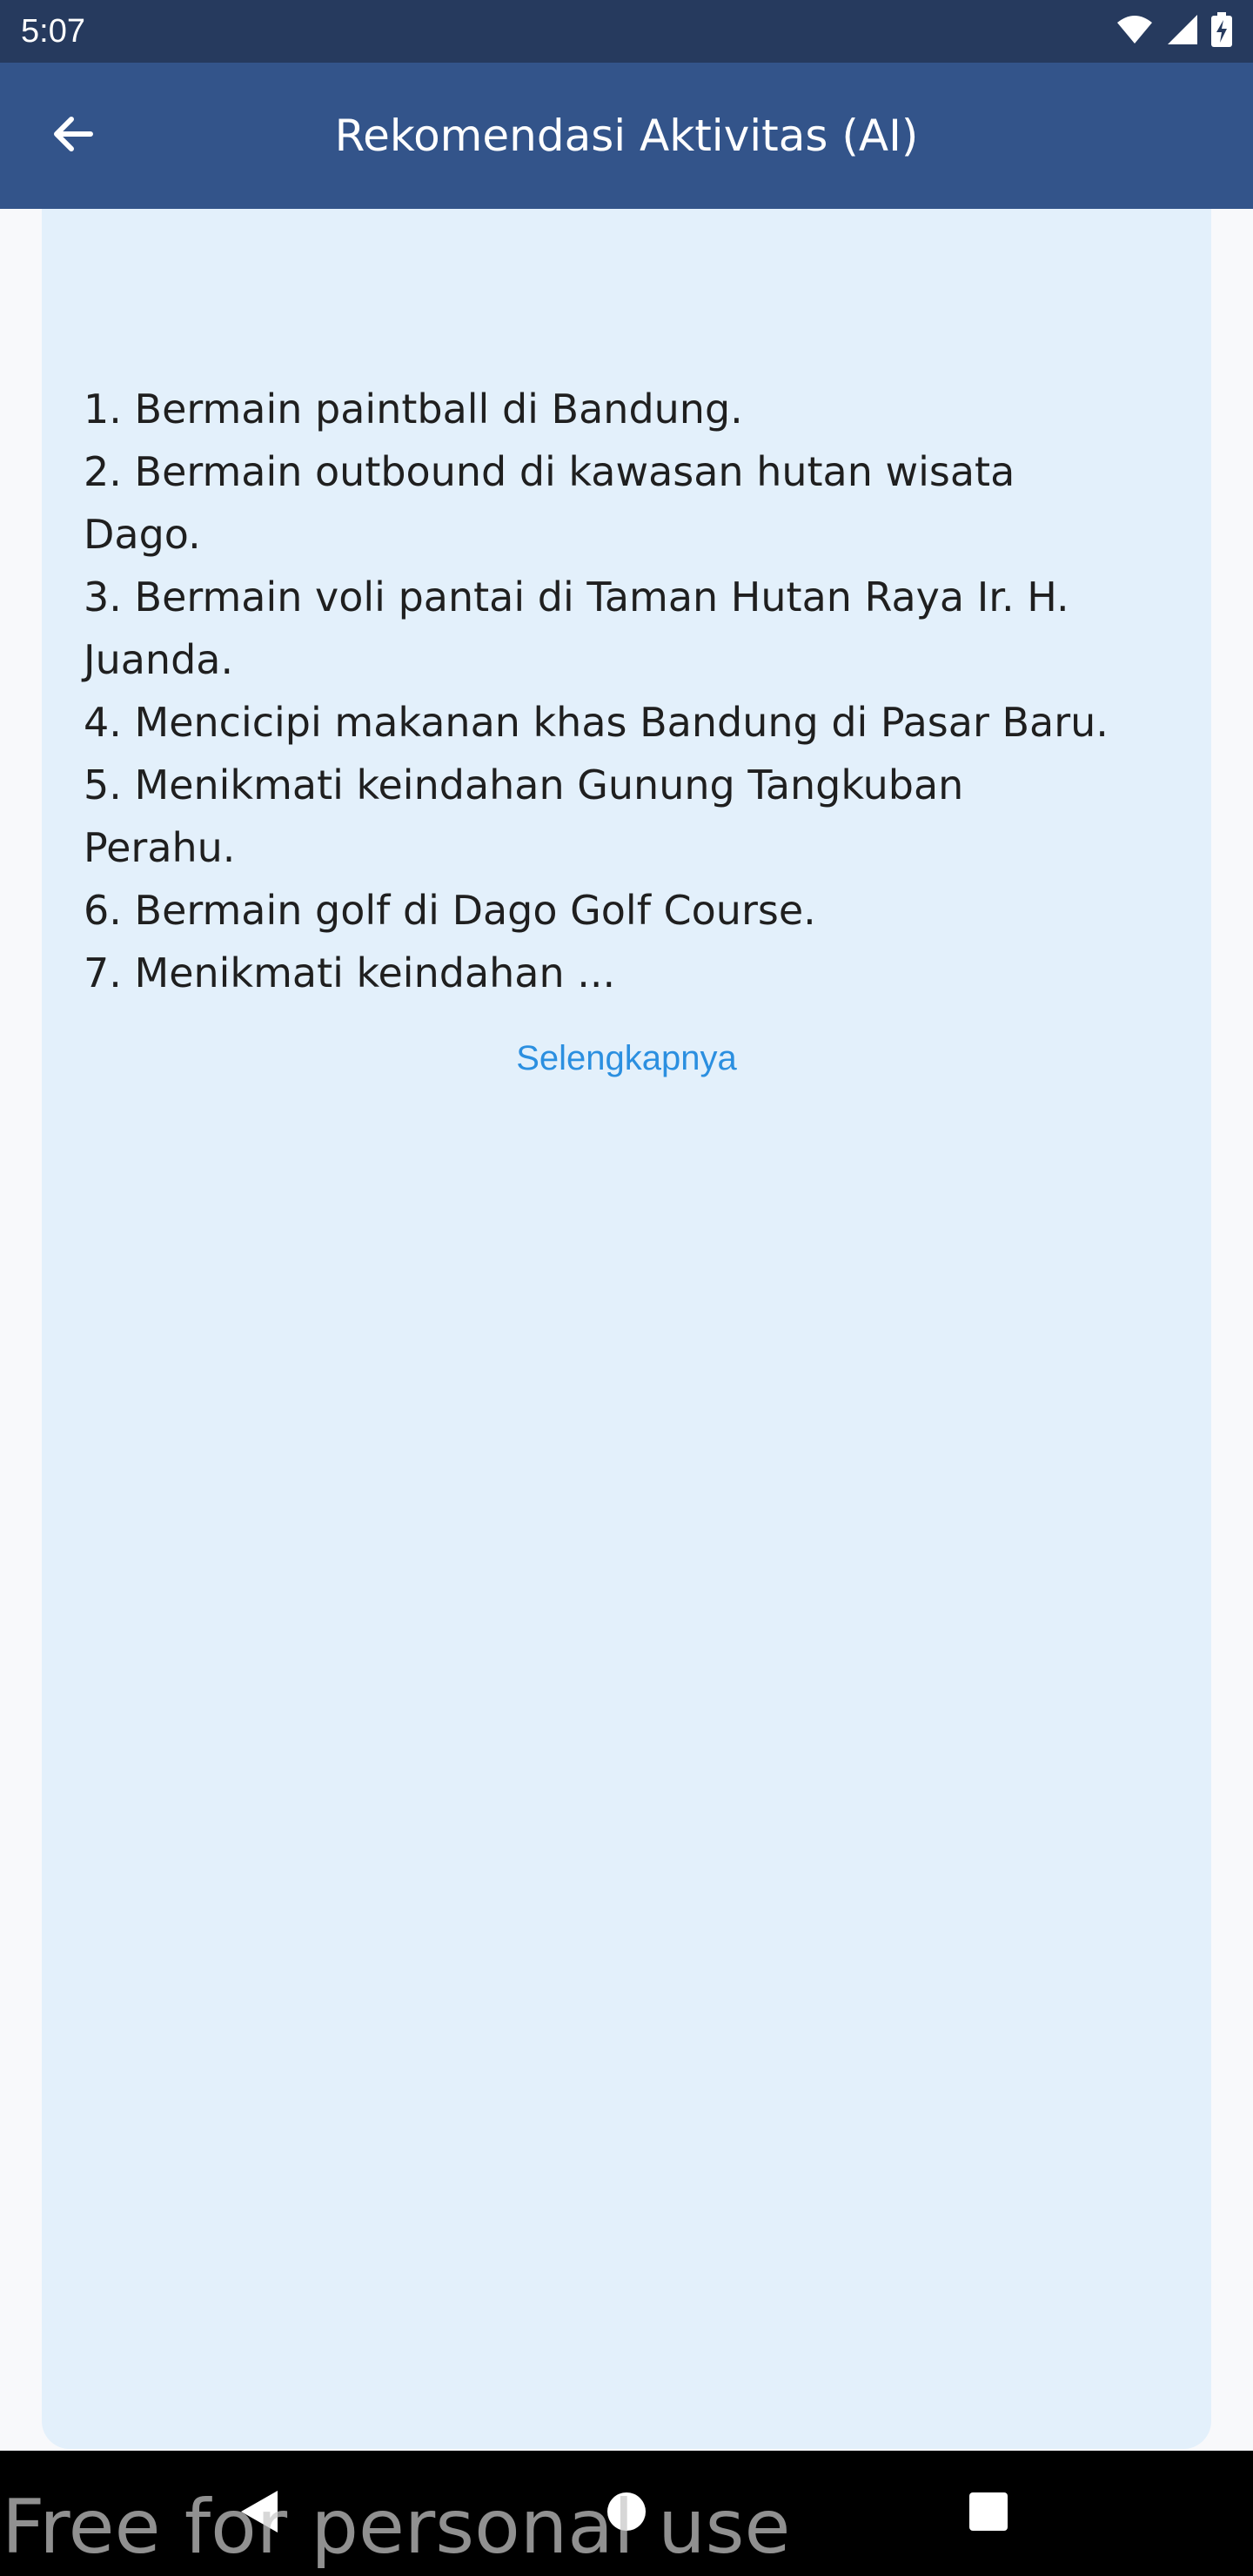 This screenshot has height=2576, width=1253. What do you see at coordinates (413, 409) in the screenshot?
I see `recommendation-line: 1. Bermain paintball di Bandung.` at bounding box center [413, 409].